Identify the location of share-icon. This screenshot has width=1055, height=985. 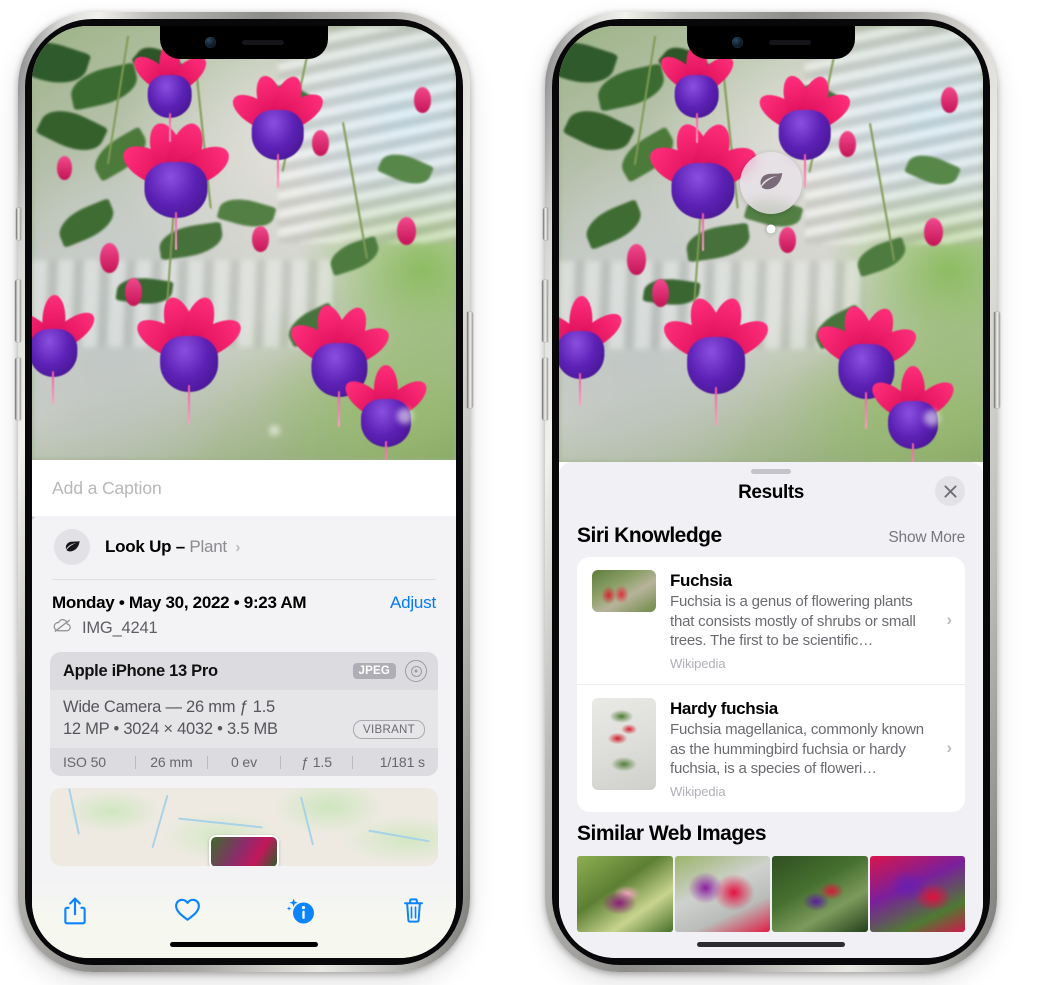
(75, 913).